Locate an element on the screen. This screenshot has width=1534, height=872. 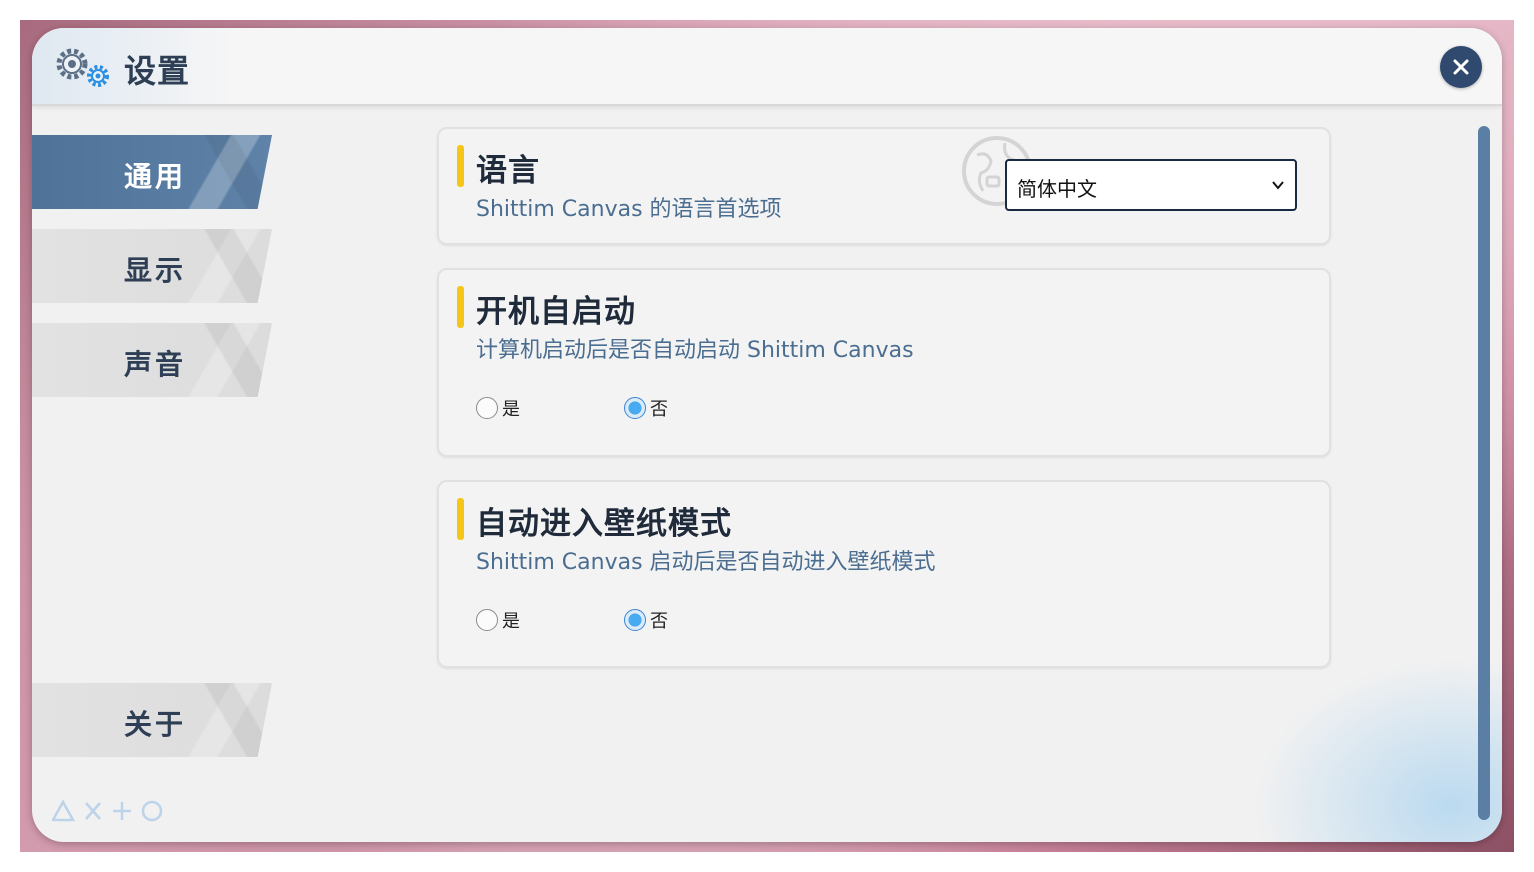
close-icon is located at coordinates (1461, 67).